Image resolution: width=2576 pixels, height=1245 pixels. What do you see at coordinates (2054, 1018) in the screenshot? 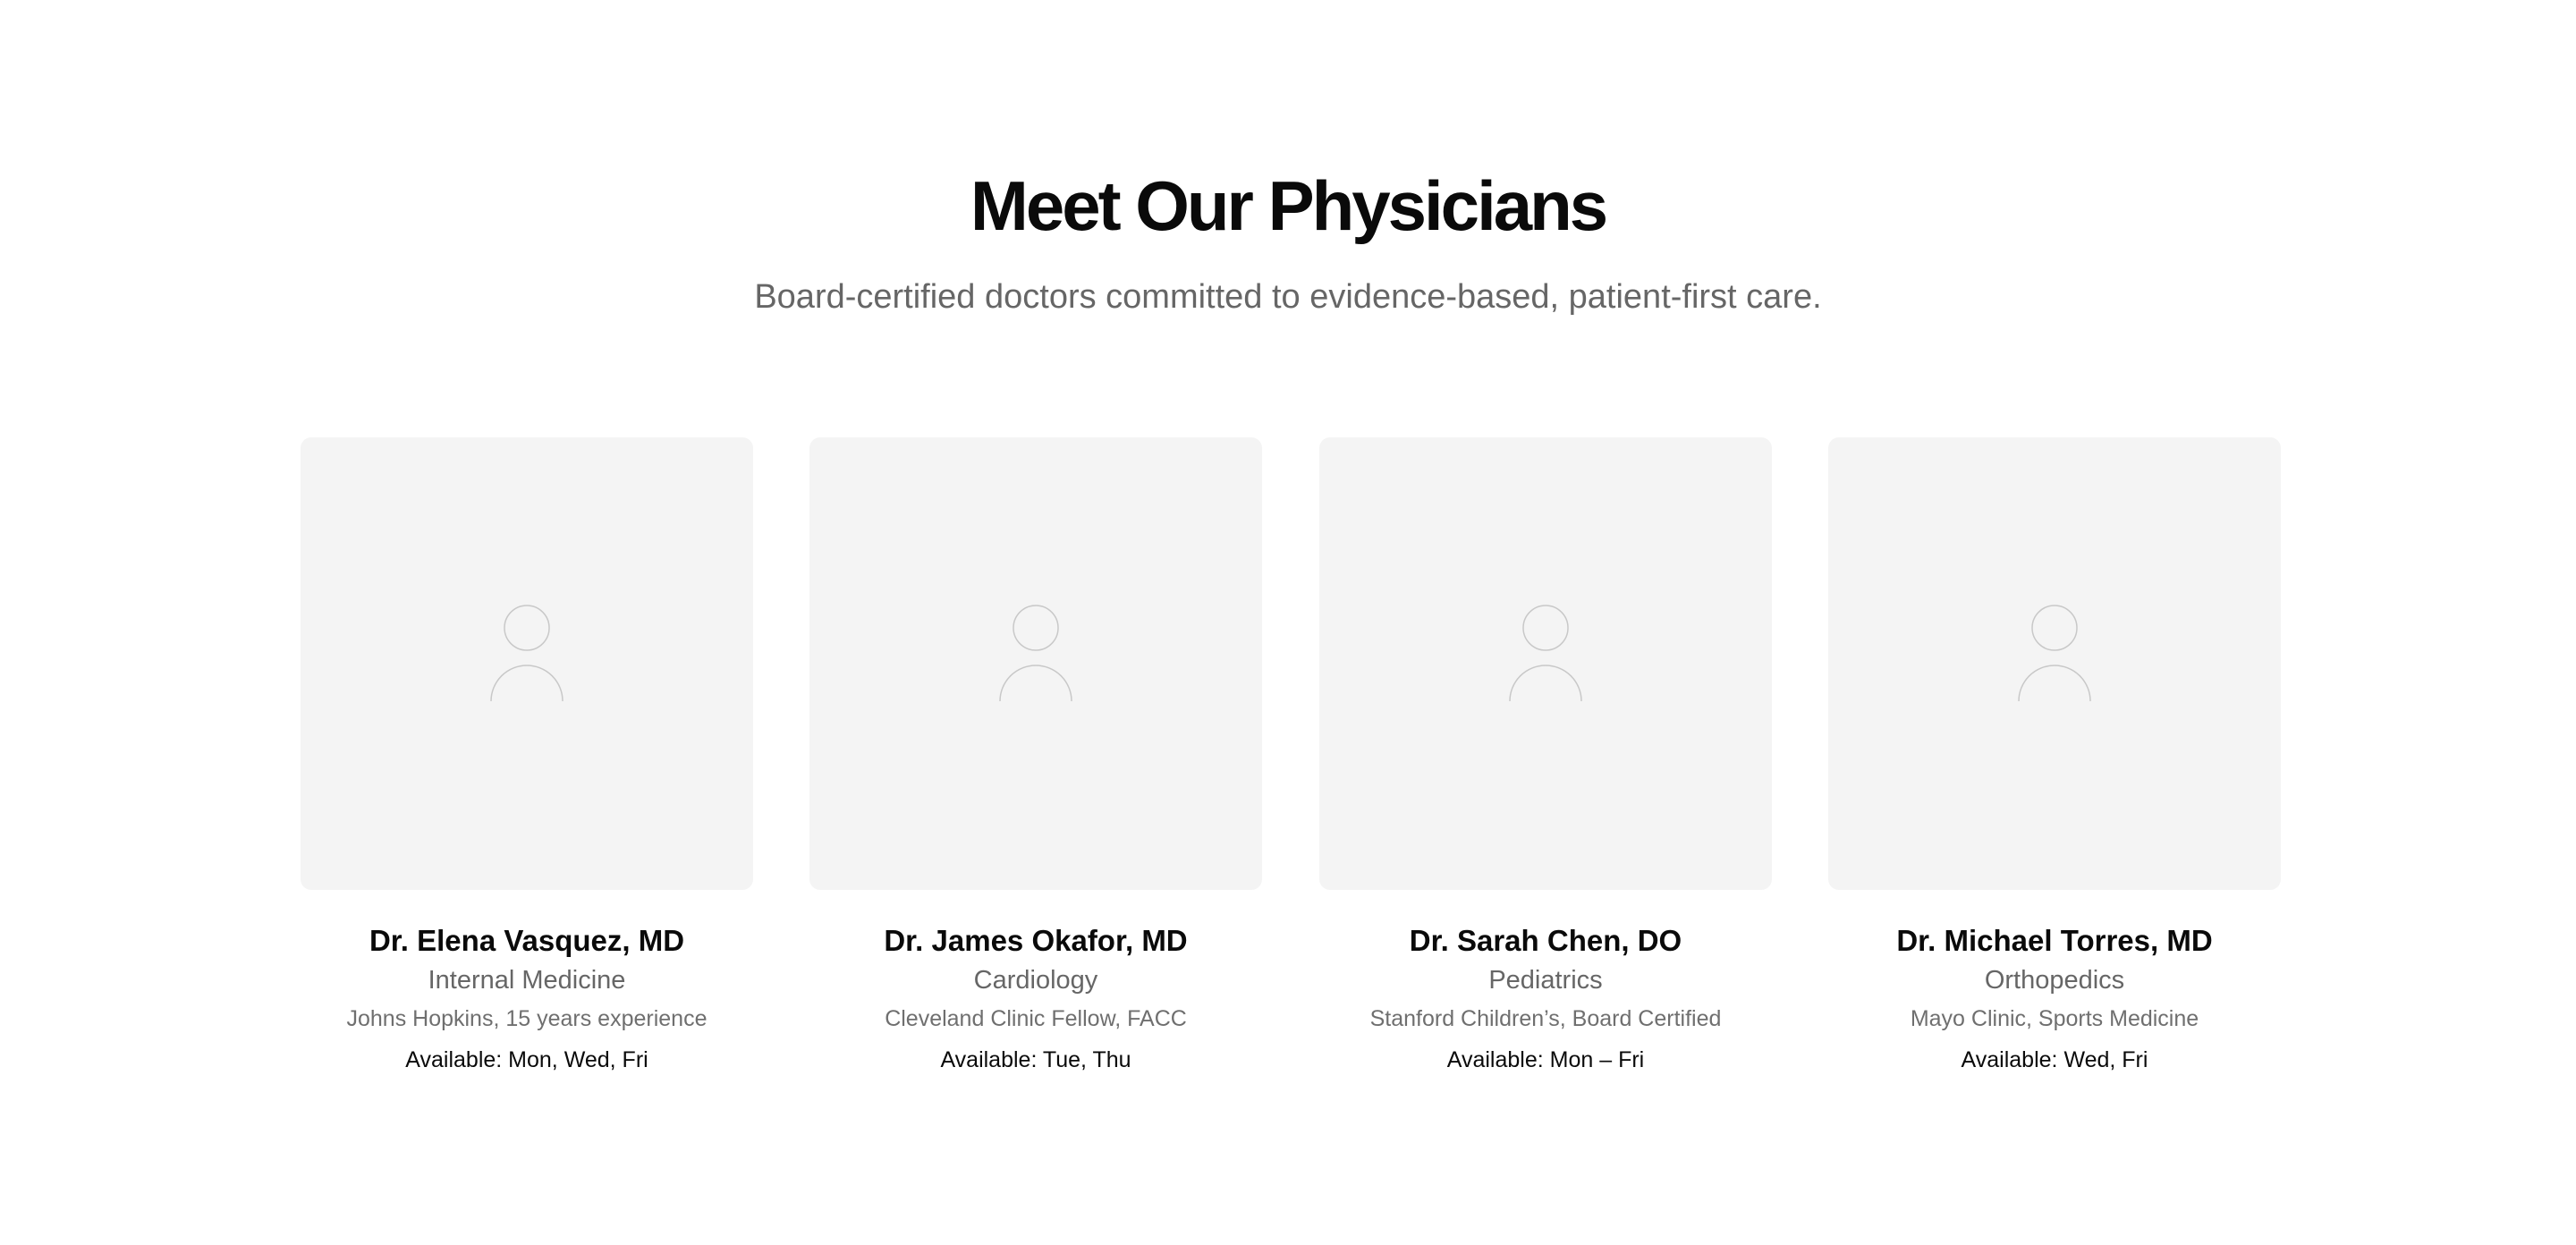
I see `physician-credentials: Mayo Clinic, Sports Medicine` at bounding box center [2054, 1018].